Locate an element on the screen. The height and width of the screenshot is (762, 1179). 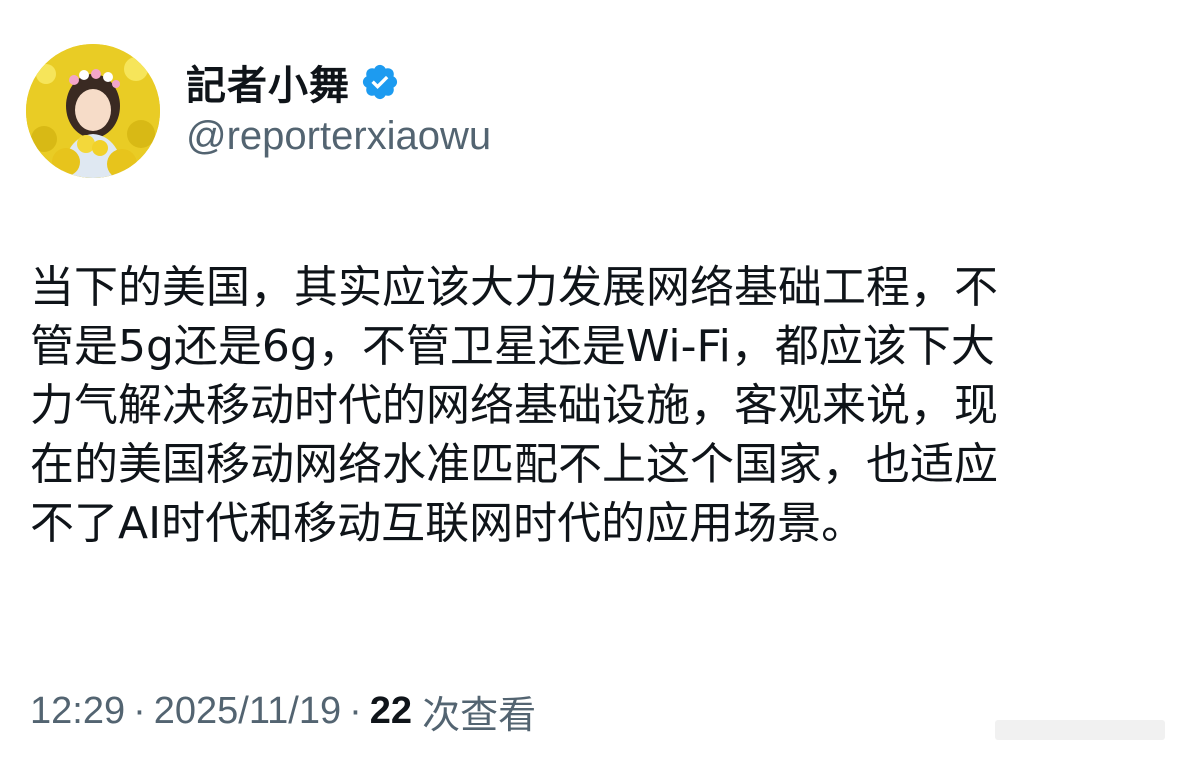
views-count: 22 is located at coordinates (391, 711).